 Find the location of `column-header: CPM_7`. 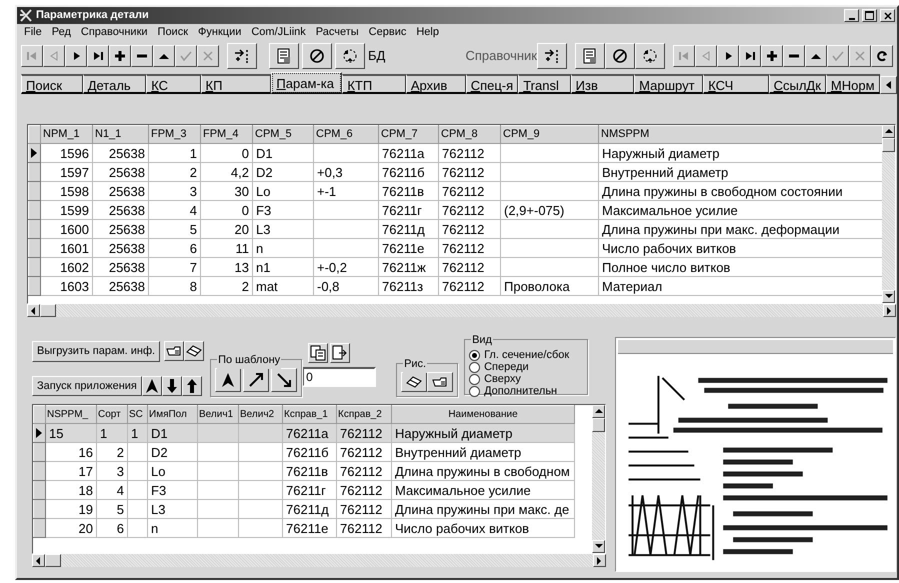

column-header: CPM_7 is located at coordinates (408, 135).